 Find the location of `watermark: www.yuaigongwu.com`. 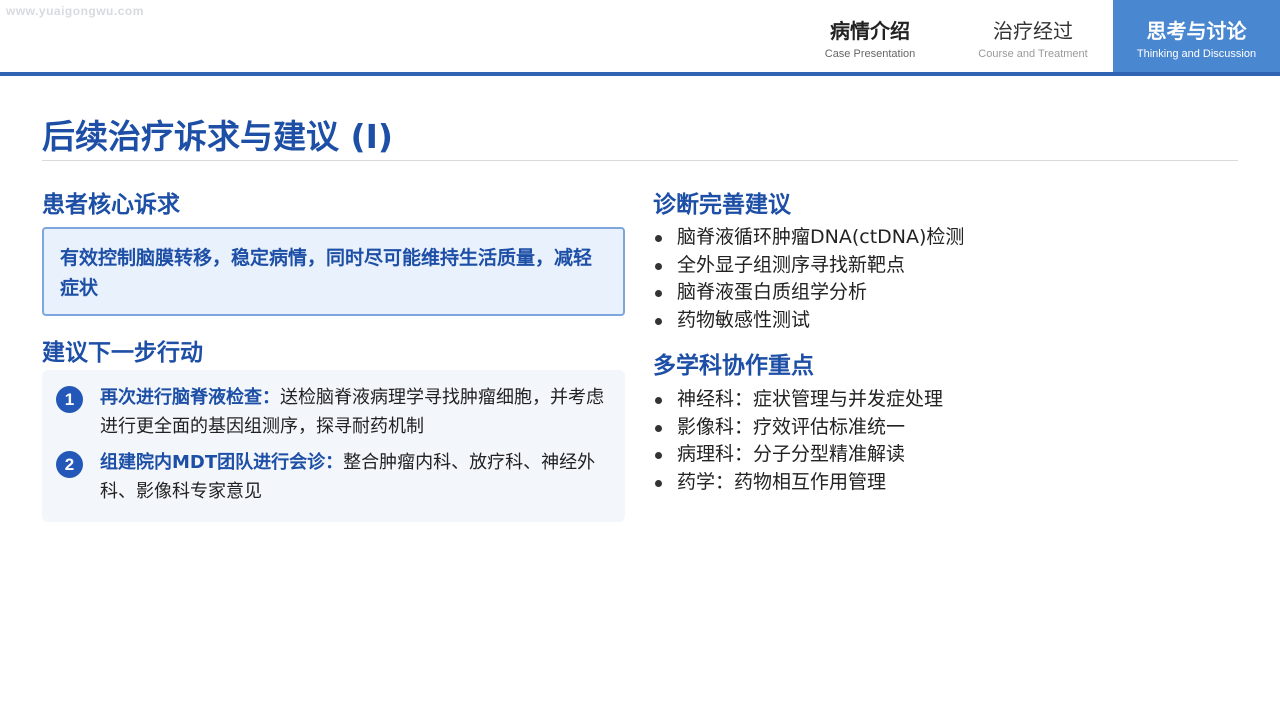

watermark: www.yuaigongwu.com is located at coordinates (75, 11).